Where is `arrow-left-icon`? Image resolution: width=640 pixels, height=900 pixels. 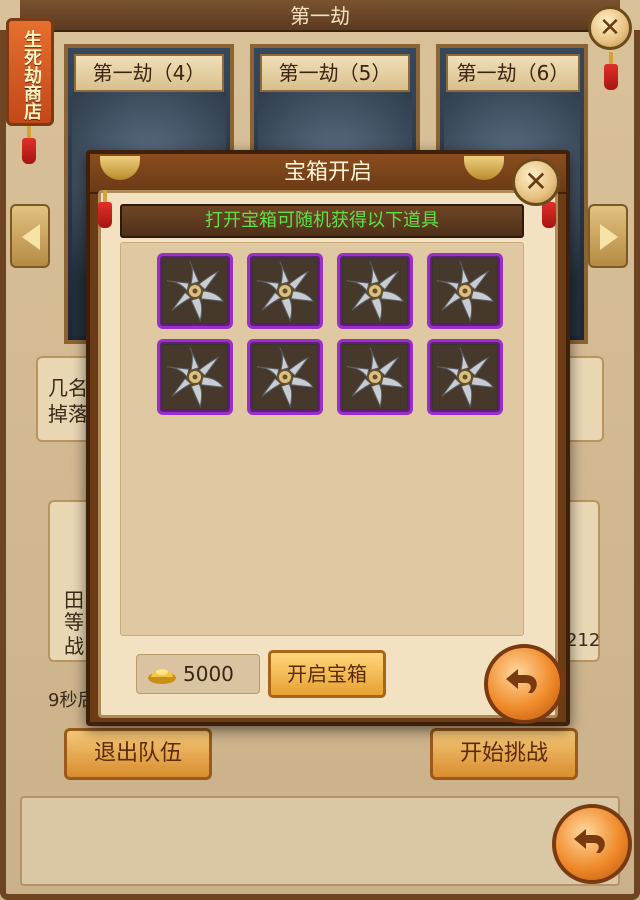
arrow-left-icon is located at coordinates (31, 237).